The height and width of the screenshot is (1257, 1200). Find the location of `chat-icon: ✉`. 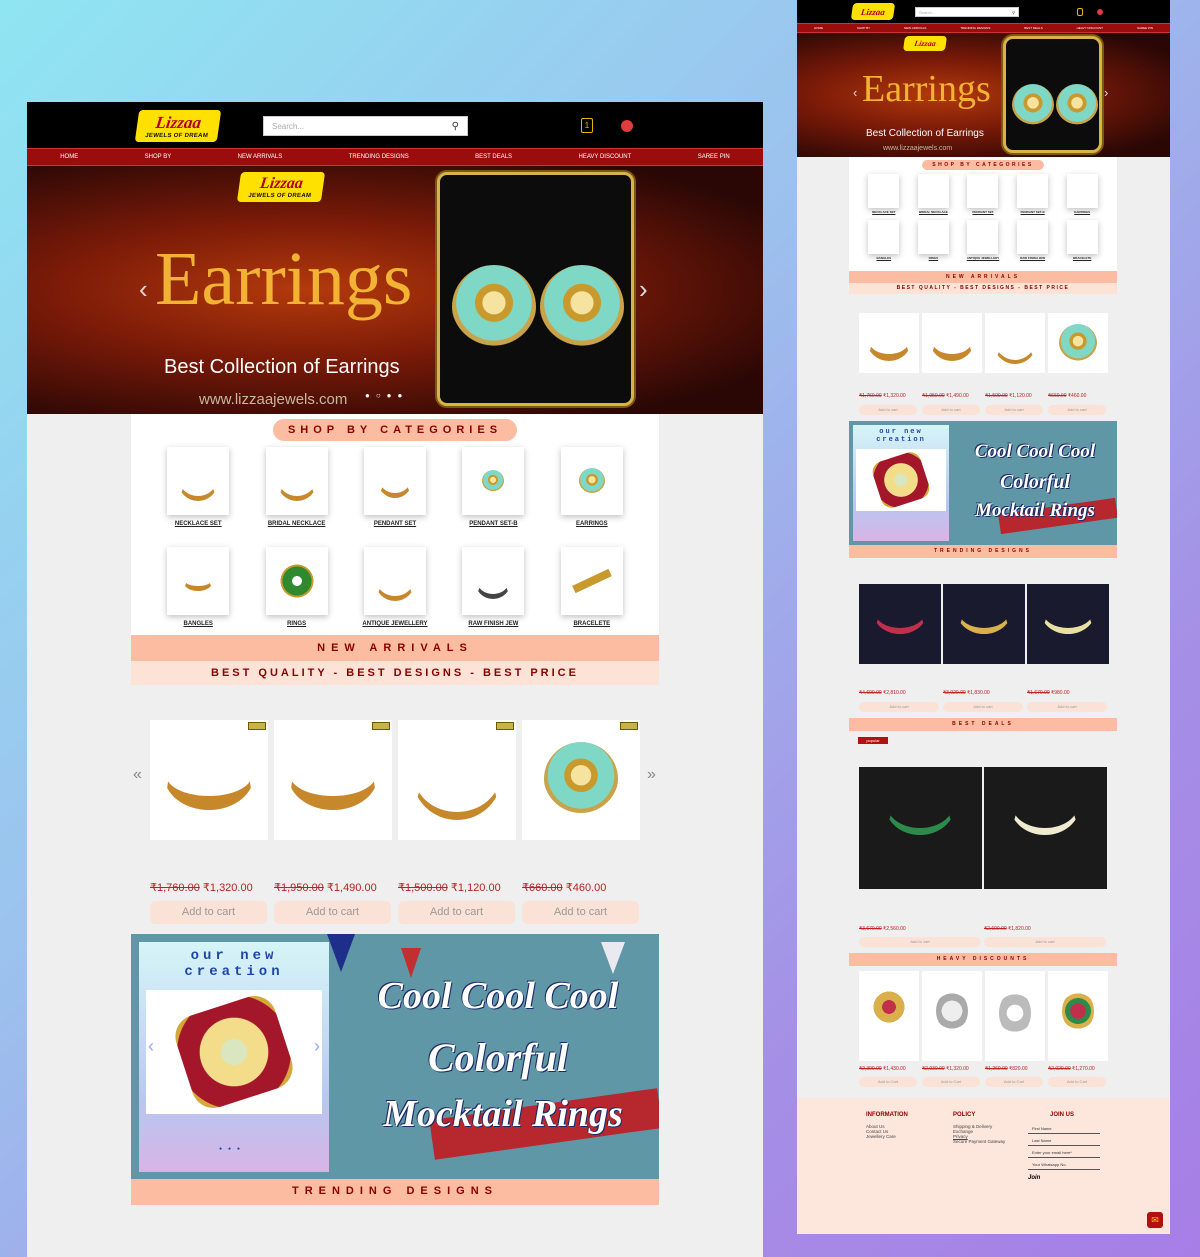

chat-icon: ✉ is located at coordinates (1155, 1220).